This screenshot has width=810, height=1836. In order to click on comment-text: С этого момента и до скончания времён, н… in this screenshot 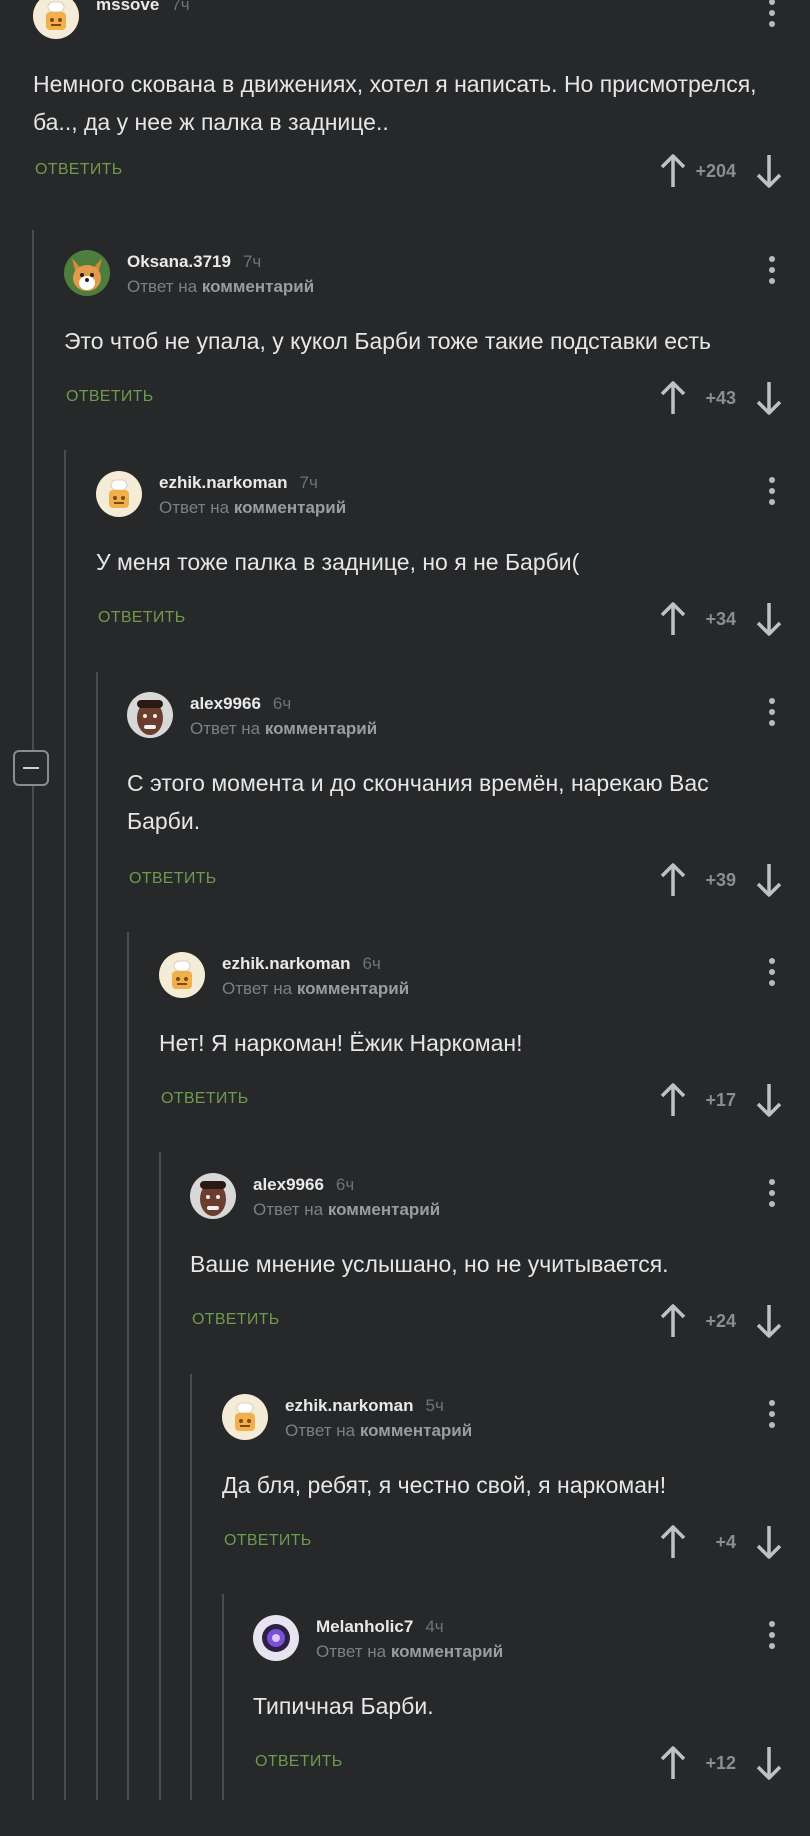, I will do `click(418, 802)`.